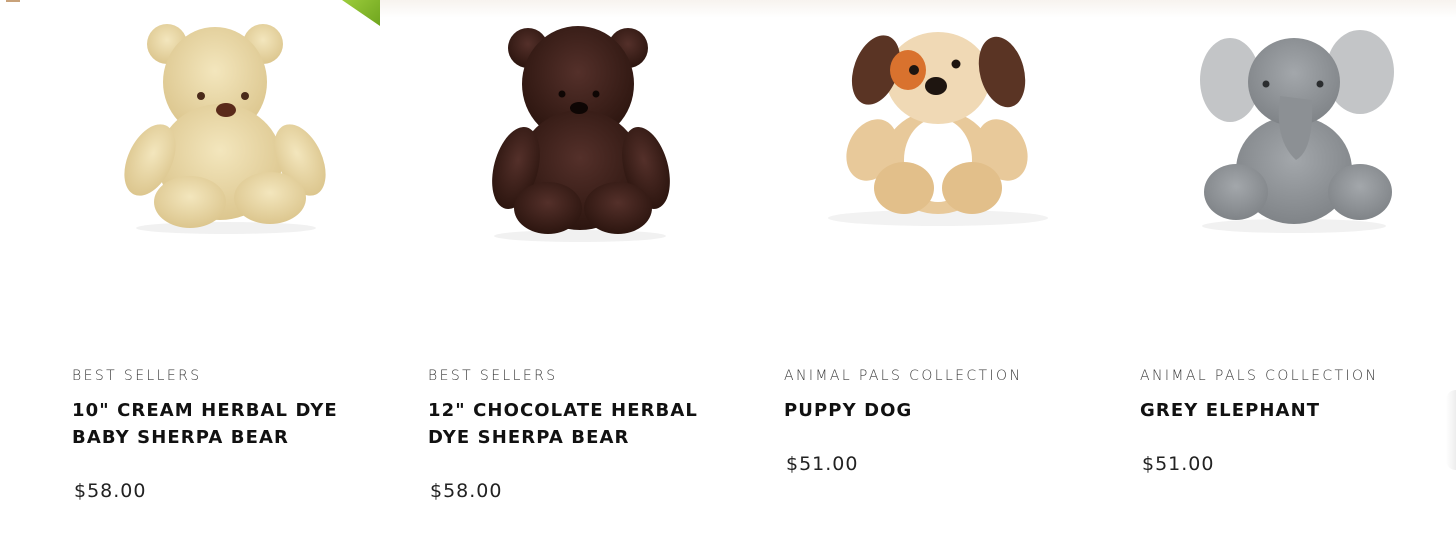 Image resolution: width=1456 pixels, height=534 pixels. What do you see at coordinates (1297, 131) in the screenshot?
I see `grey-elephant-plush-icon` at bounding box center [1297, 131].